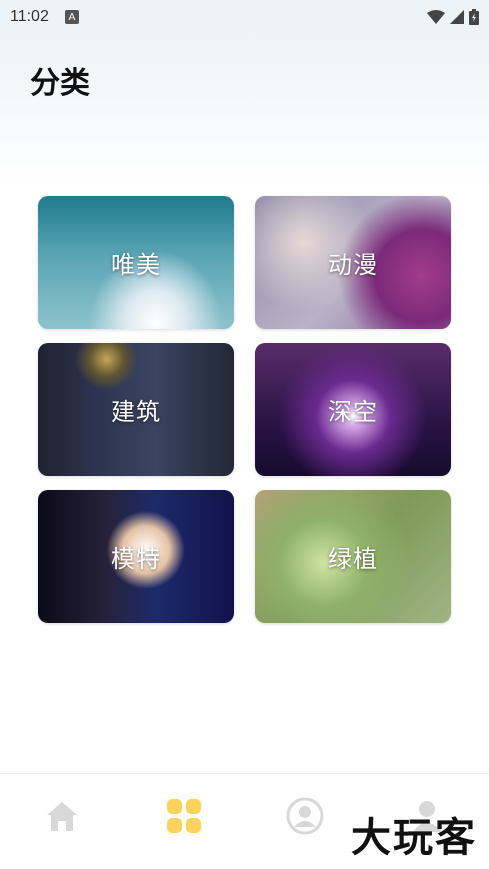  I want to click on avatar-icon, so click(305, 816).